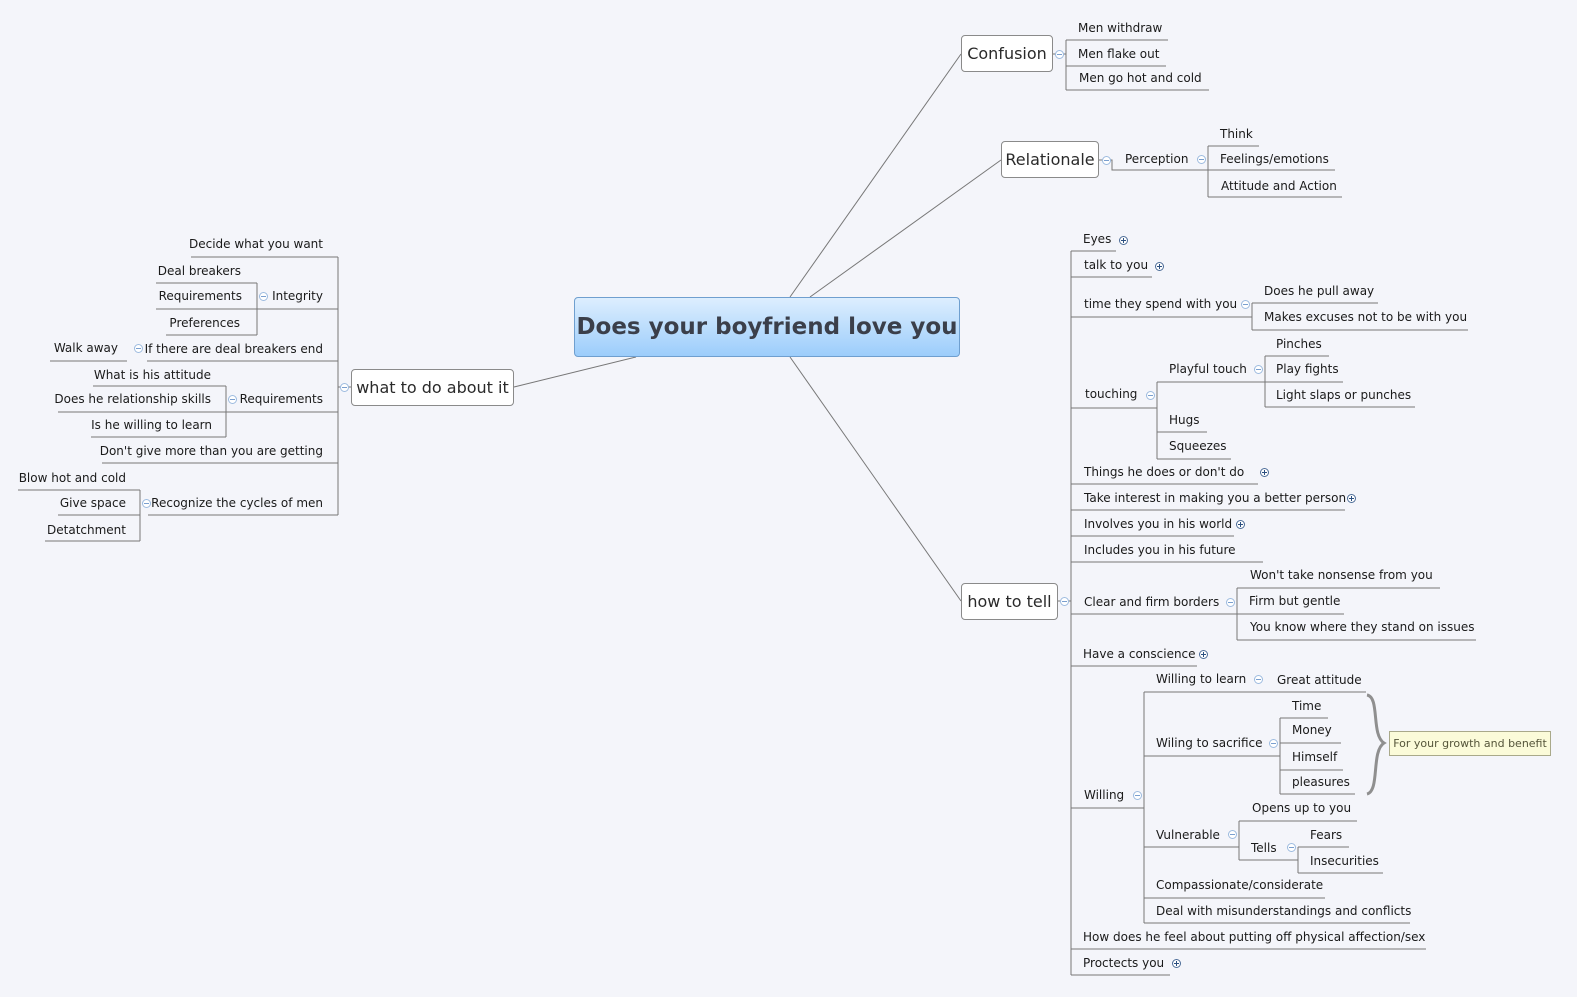  I want to click on node-tells: Tells, so click(1264, 848).